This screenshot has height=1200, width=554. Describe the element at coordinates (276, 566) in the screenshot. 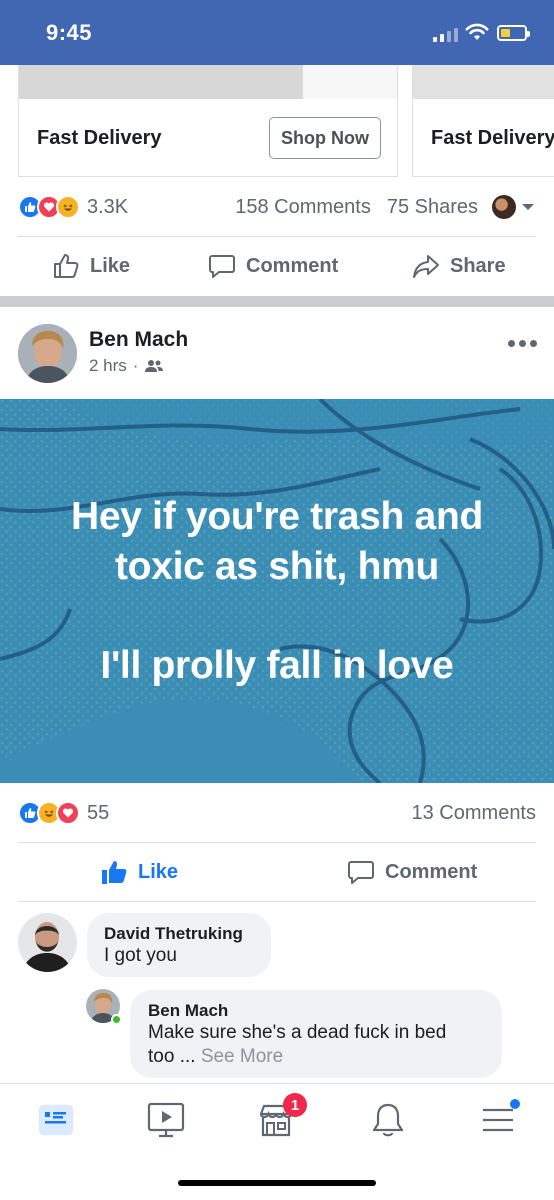

I see `post-text-line: toxic as shit, hmu` at that location.